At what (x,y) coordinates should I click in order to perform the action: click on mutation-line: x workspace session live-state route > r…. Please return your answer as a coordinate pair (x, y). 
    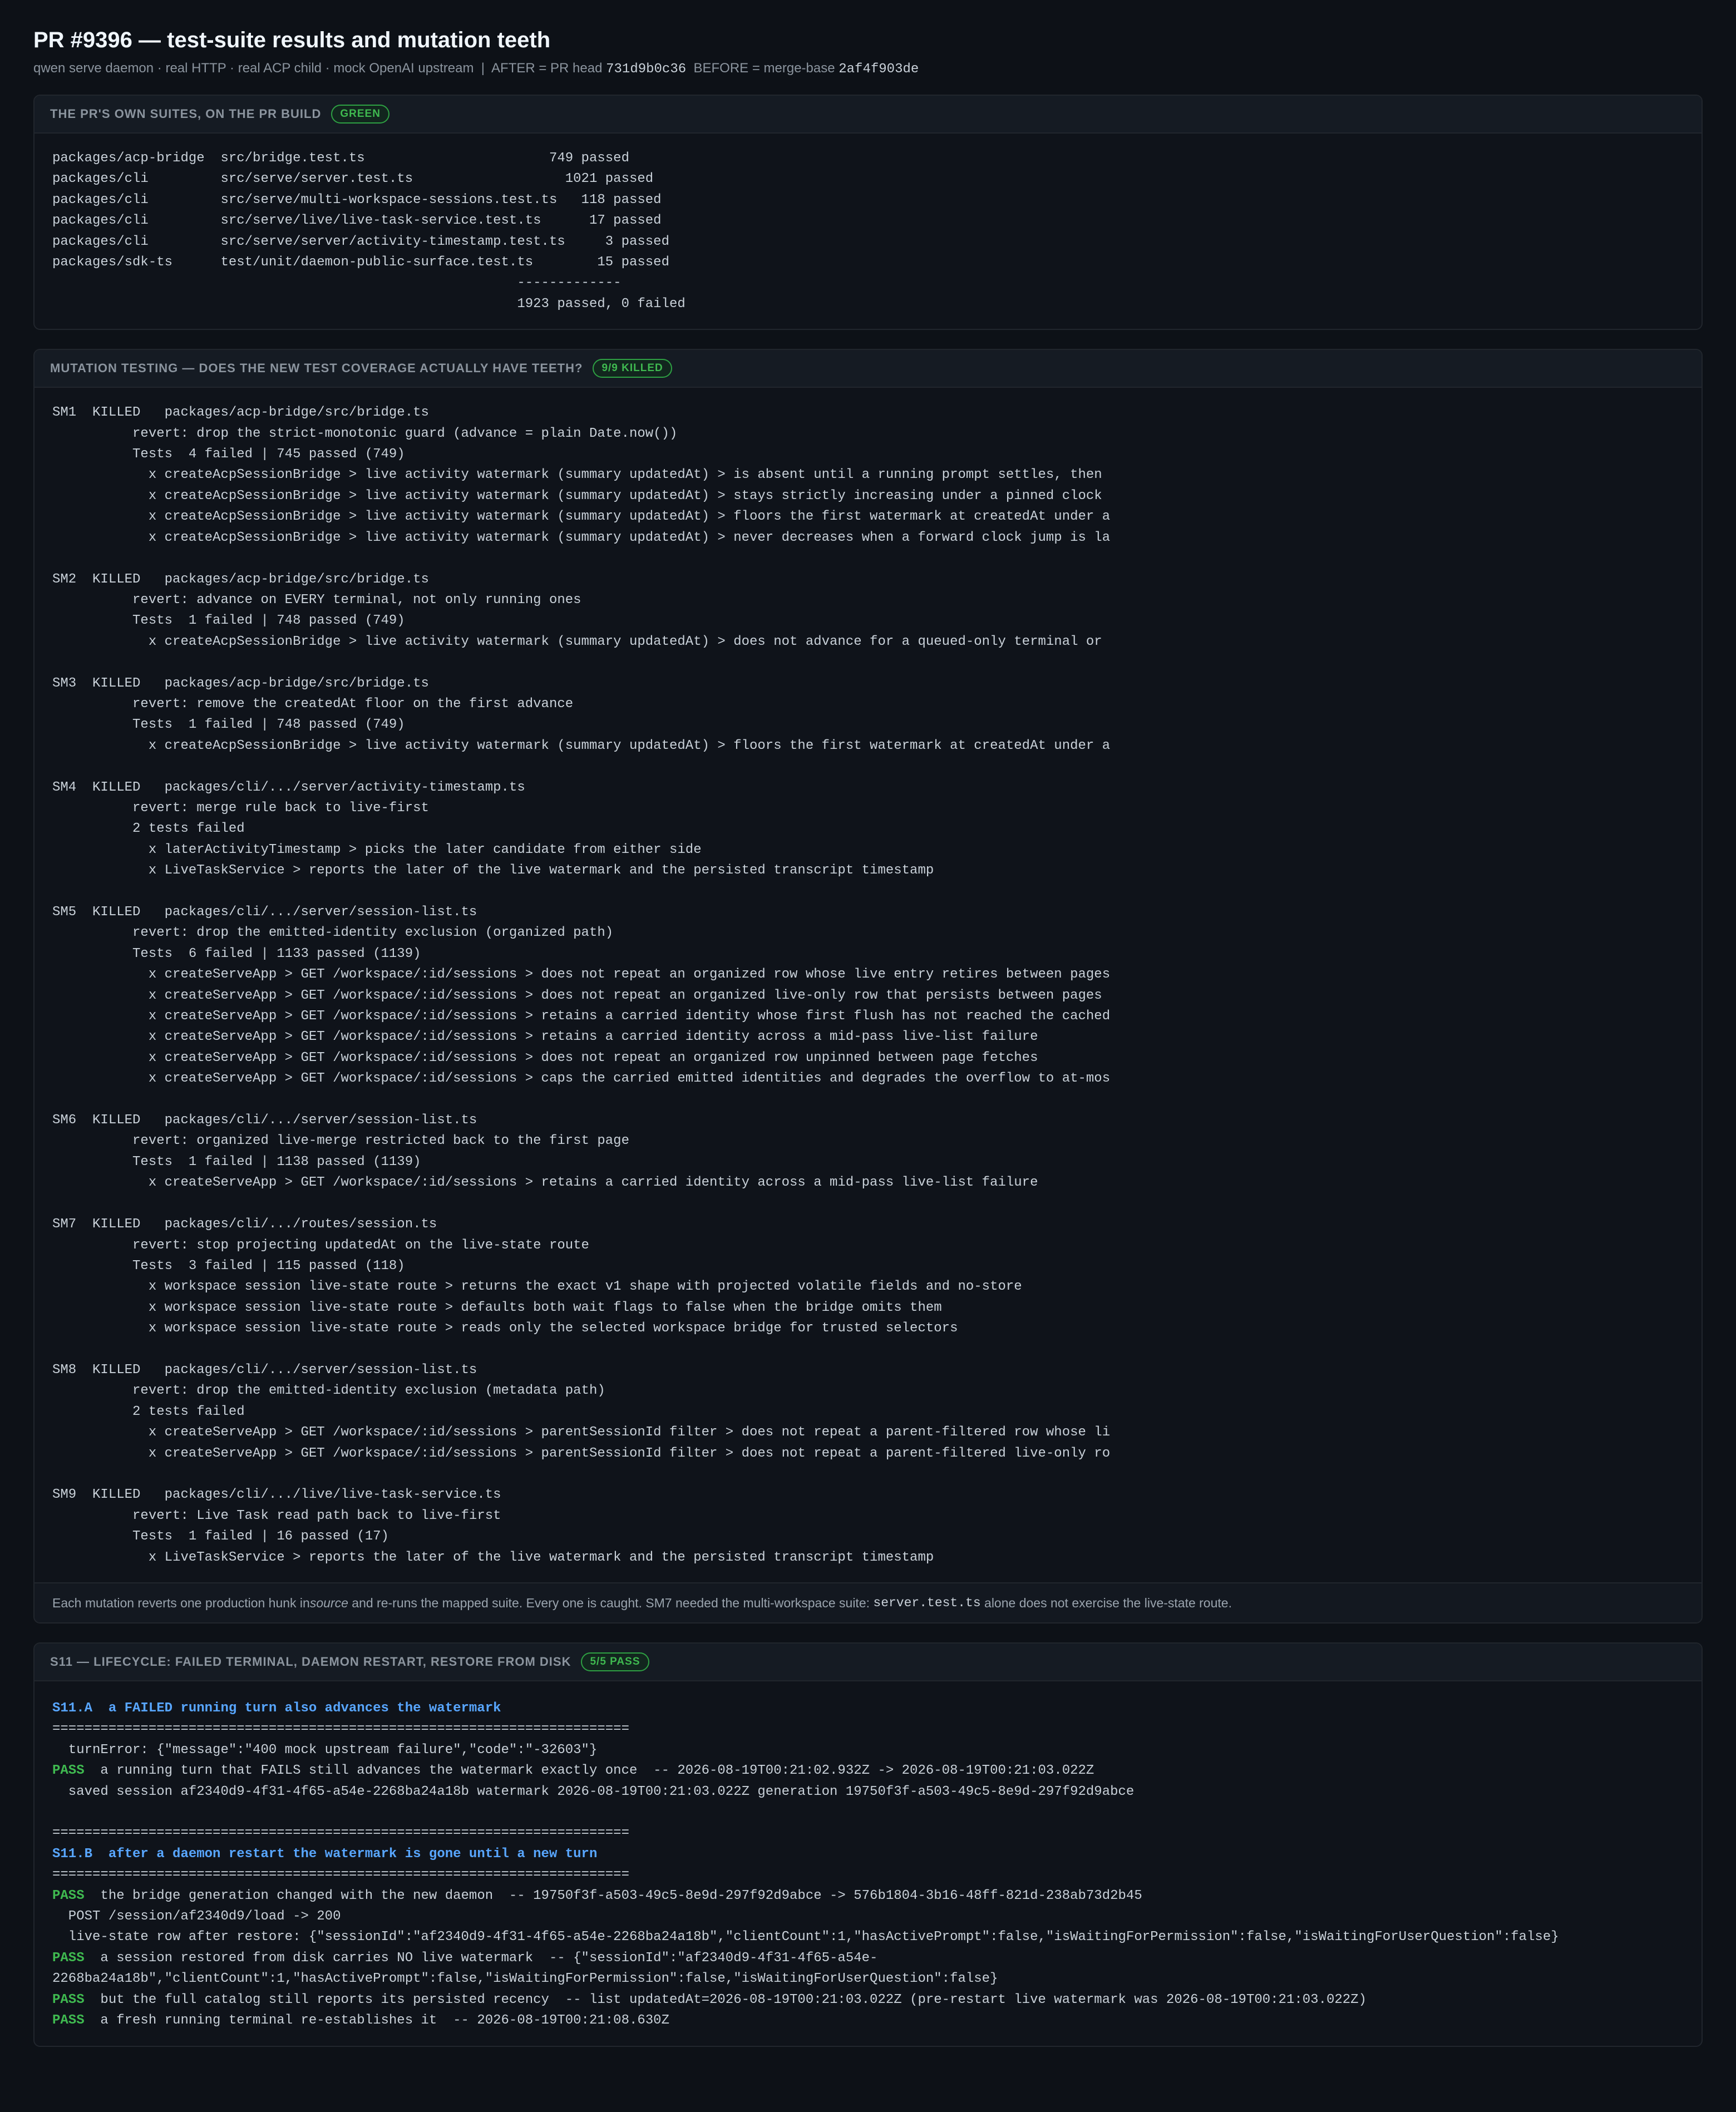
    Looking at the image, I should click on (505, 1328).